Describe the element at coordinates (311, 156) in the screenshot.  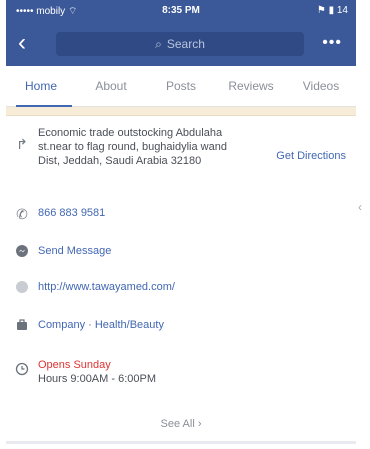
I see `get-directions-button: Get Directions` at that location.